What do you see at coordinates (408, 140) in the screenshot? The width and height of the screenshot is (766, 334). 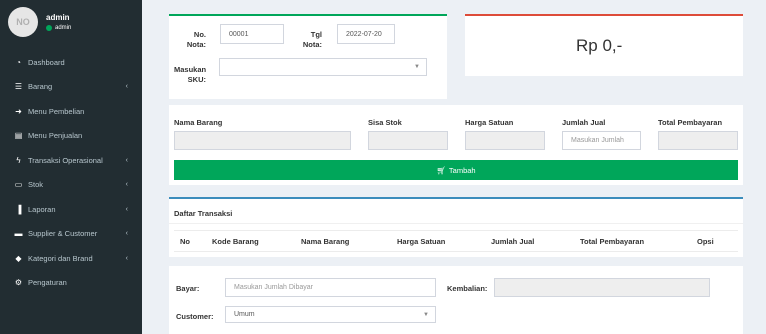 I see `sisa-stok-field` at bounding box center [408, 140].